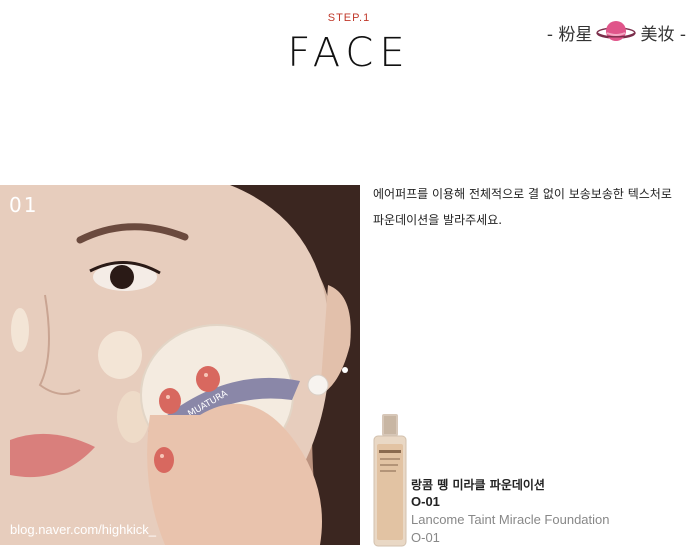 The image size is (698, 552). Describe the element at coordinates (663, 34) in the screenshot. I see `brand-text-right: 美妆 -` at that location.